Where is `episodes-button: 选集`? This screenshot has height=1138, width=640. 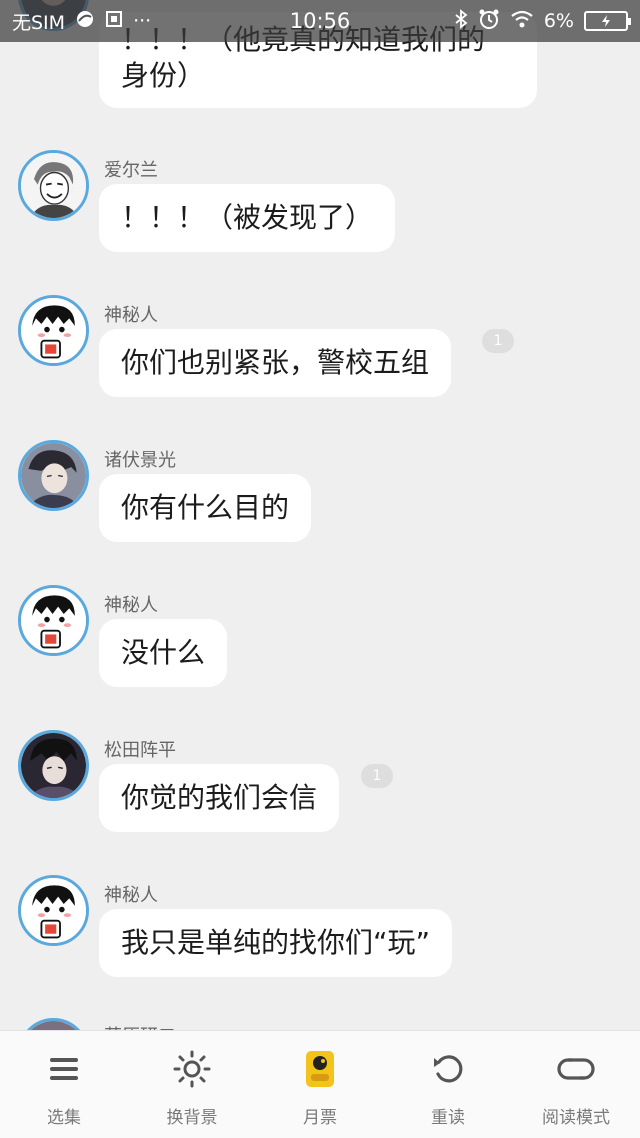
episodes-button: 选集 is located at coordinates (64, 1079).